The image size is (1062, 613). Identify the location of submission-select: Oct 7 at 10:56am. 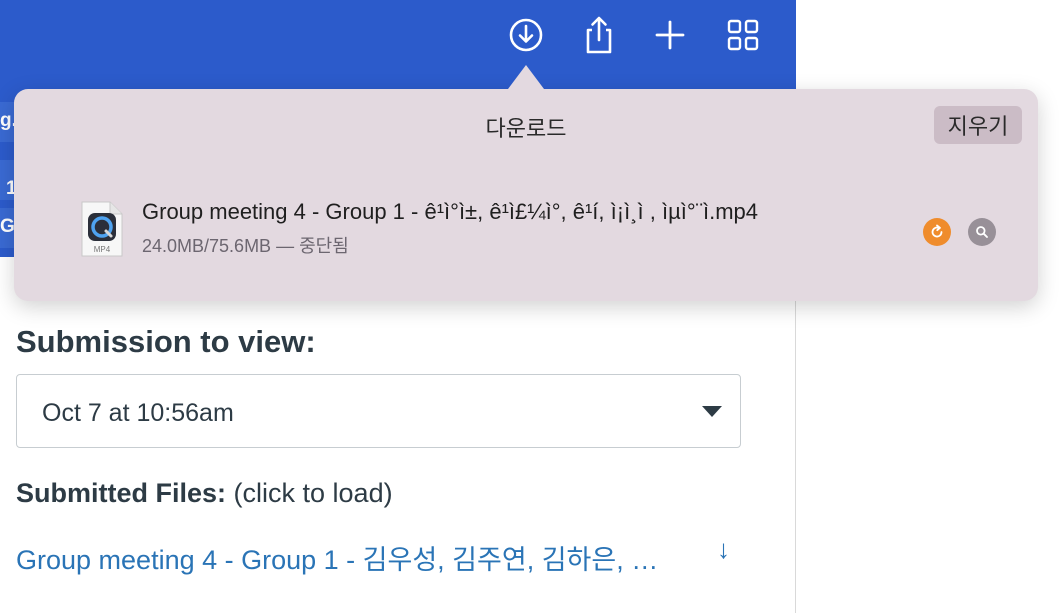
(378, 411).